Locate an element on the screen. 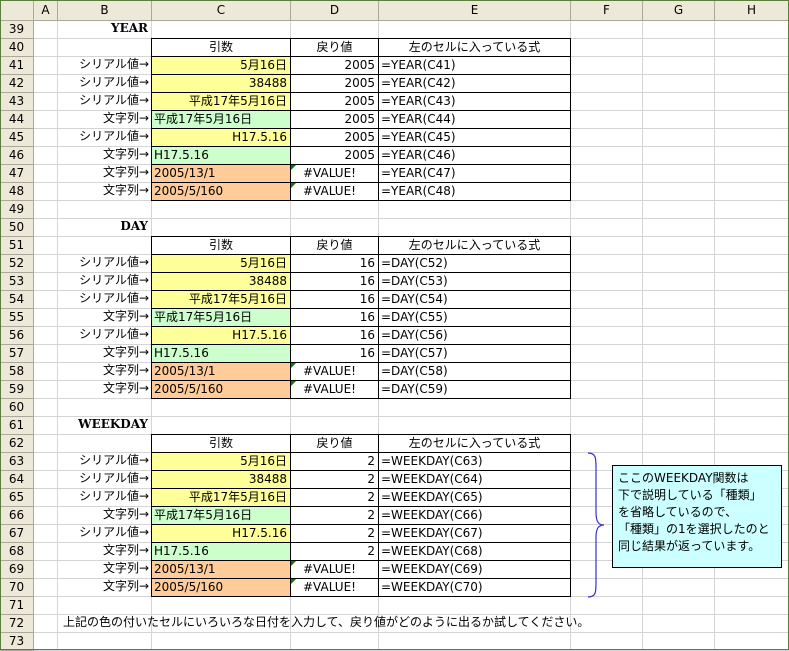 This screenshot has width=789, height=651. formula-cell: =YEAR(C42) is located at coordinates (474, 83).